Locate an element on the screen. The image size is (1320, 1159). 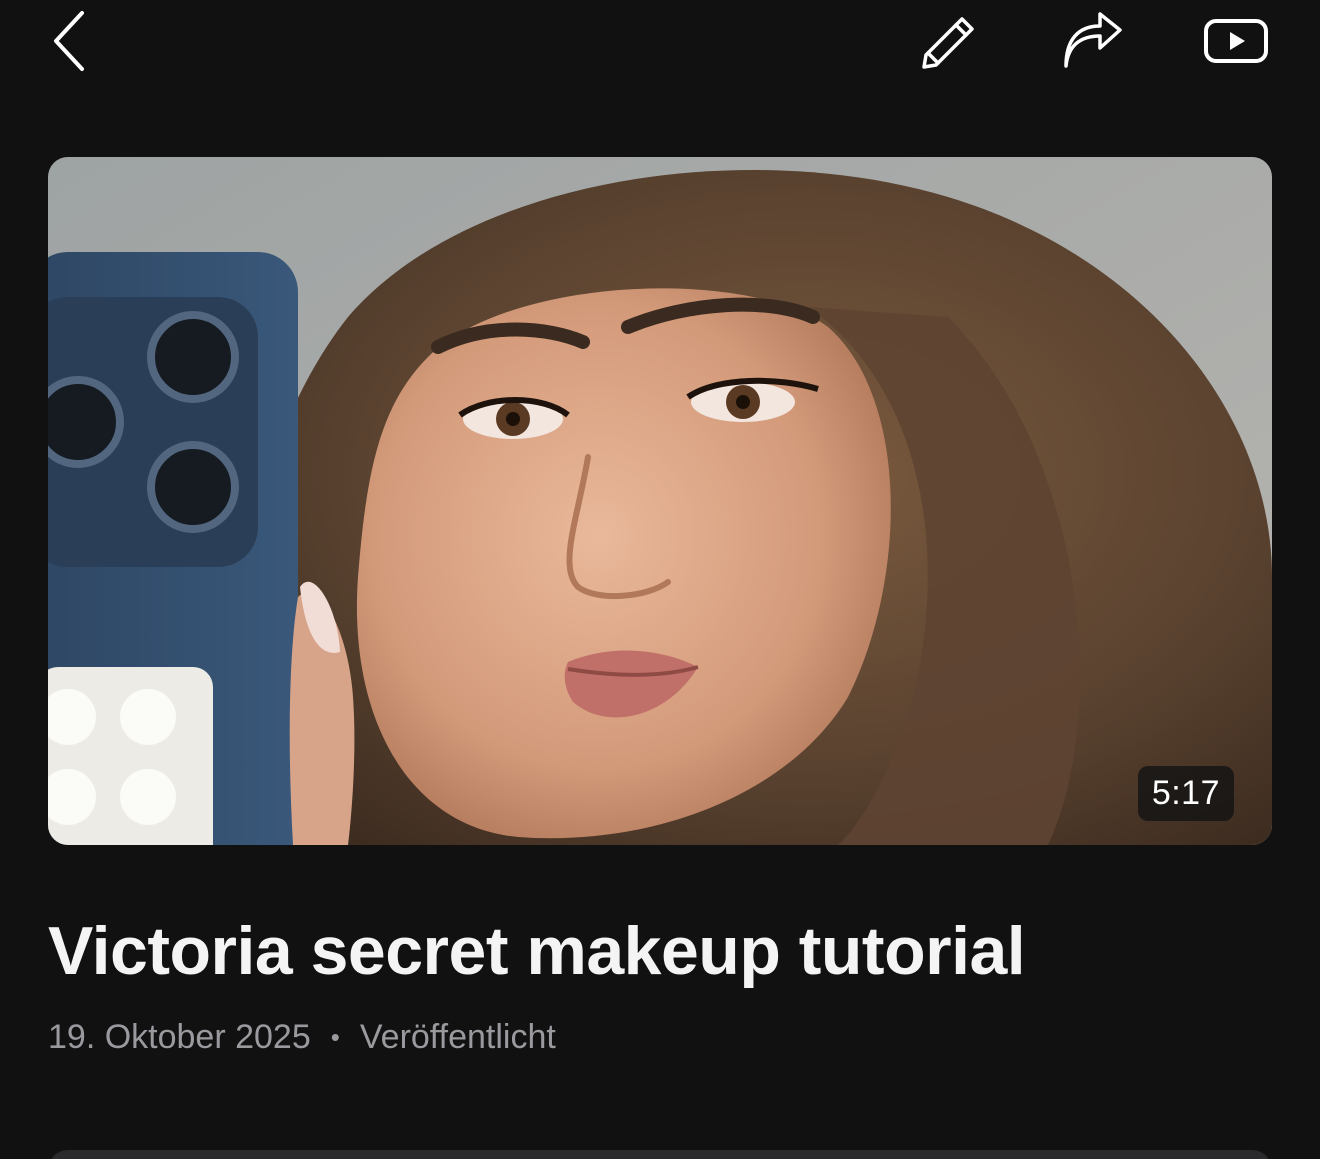
share-button is located at coordinates (1092, 43).